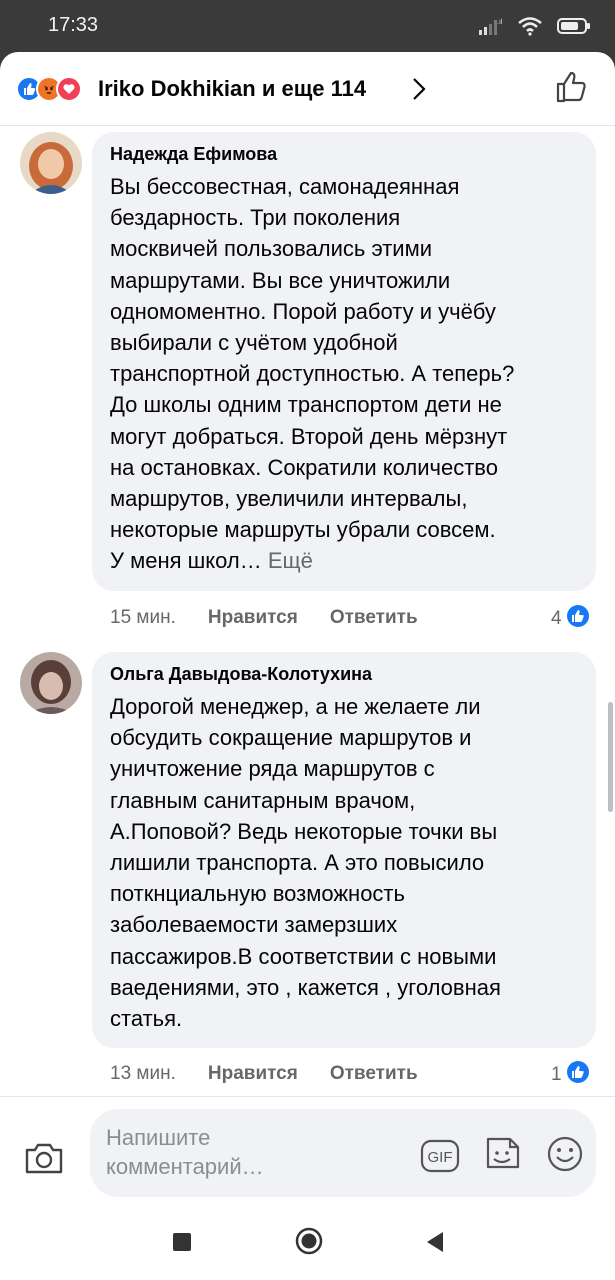  Describe the element at coordinates (232, 89) in the screenshot. I see `reactors-summary: Iriko Dokhikian и еще 114` at that location.